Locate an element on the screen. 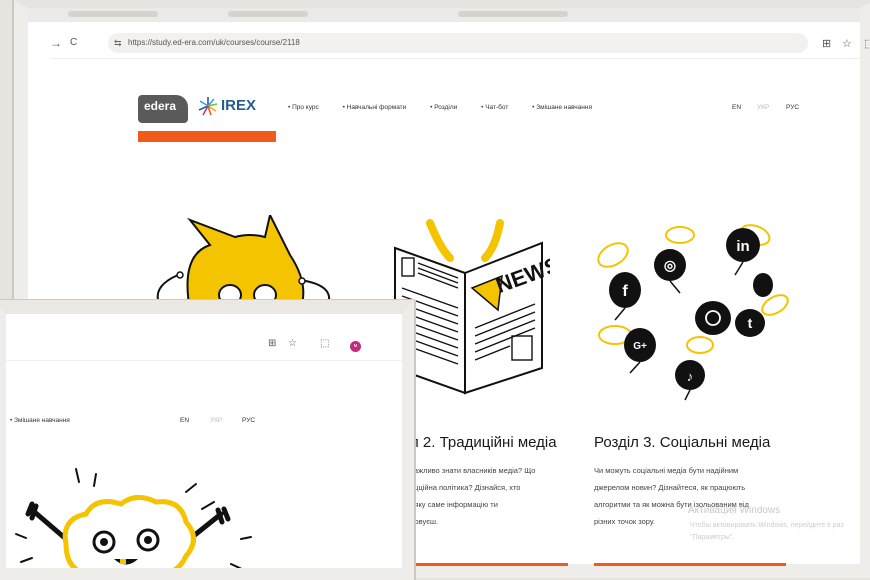 Image resolution: width=870 pixels, height=580 pixels. profile-avatar: м is located at coordinates (355, 346).